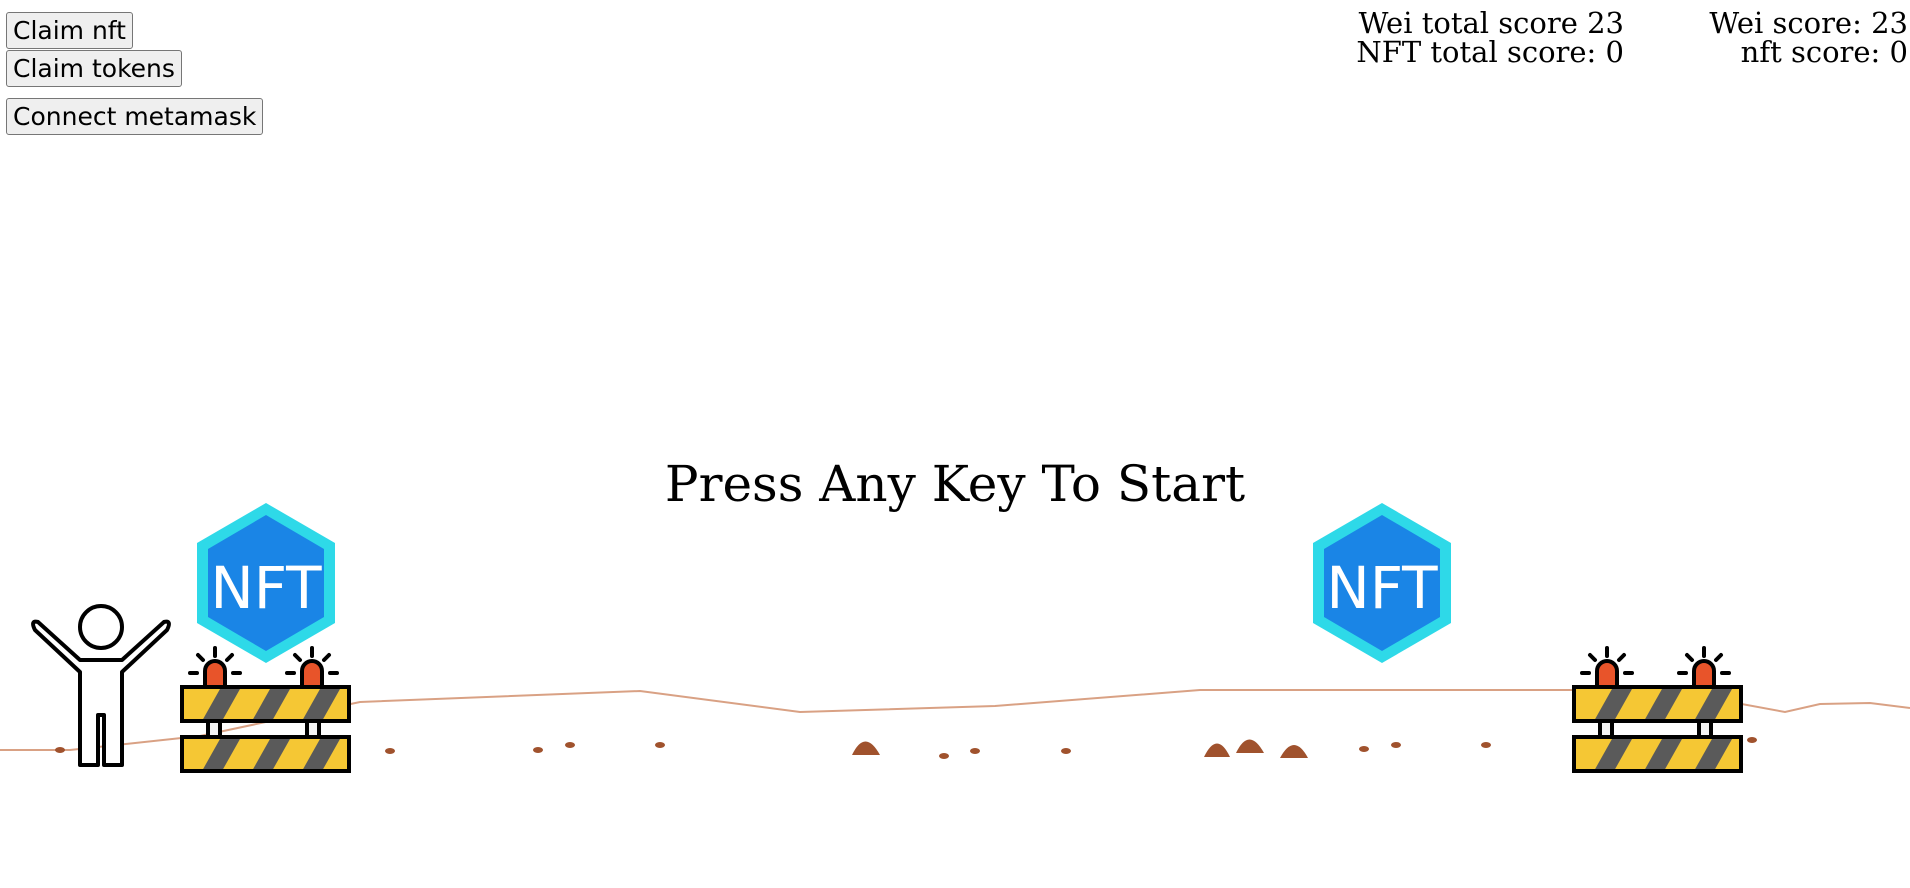 The image size is (1910, 888). I want to click on current-scores-panel: Wei score: 23 nft score: 0, so click(1808, 38).